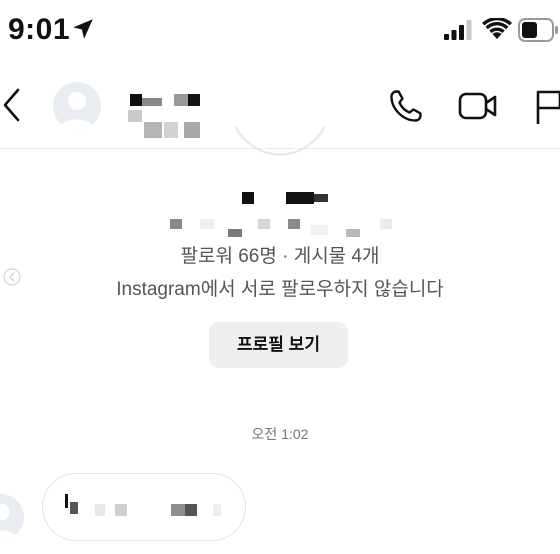 This screenshot has height=554, width=560. Describe the element at coordinates (458, 30) in the screenshot. I see `cellular-signal-icon` at that location.